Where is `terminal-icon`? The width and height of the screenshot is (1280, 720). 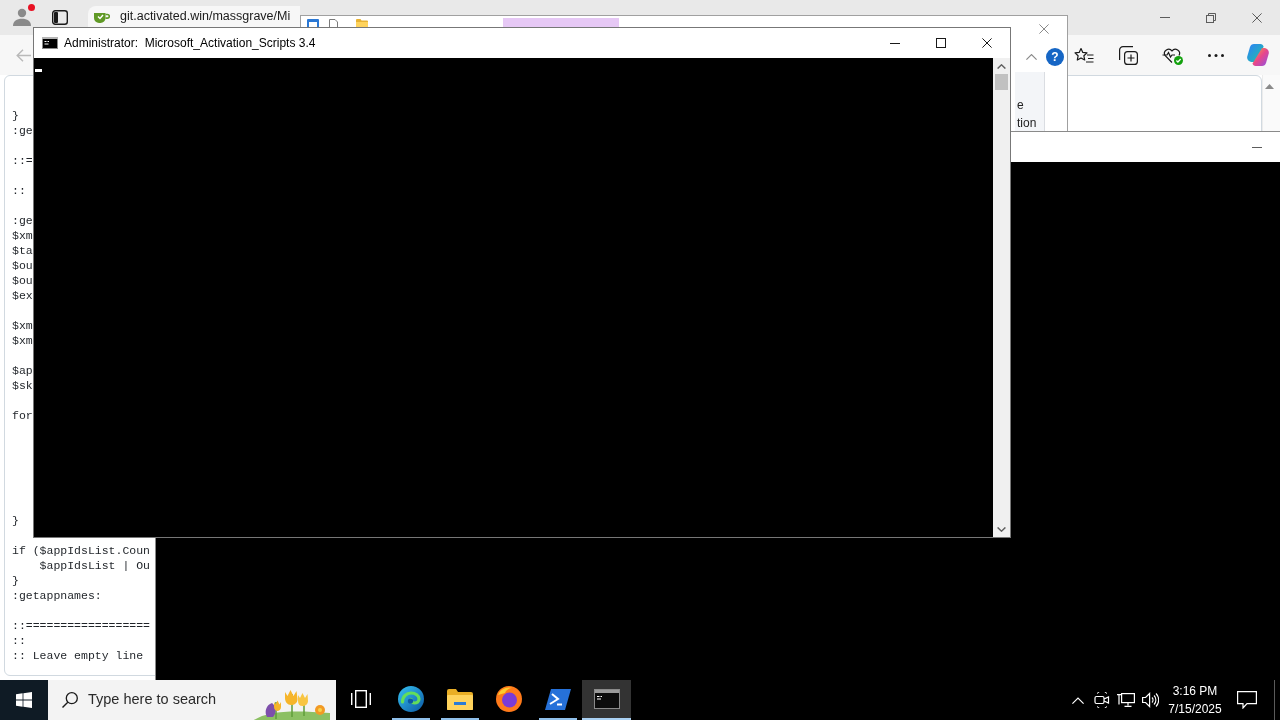 terminal-icon is located at coordinates (557, 699).